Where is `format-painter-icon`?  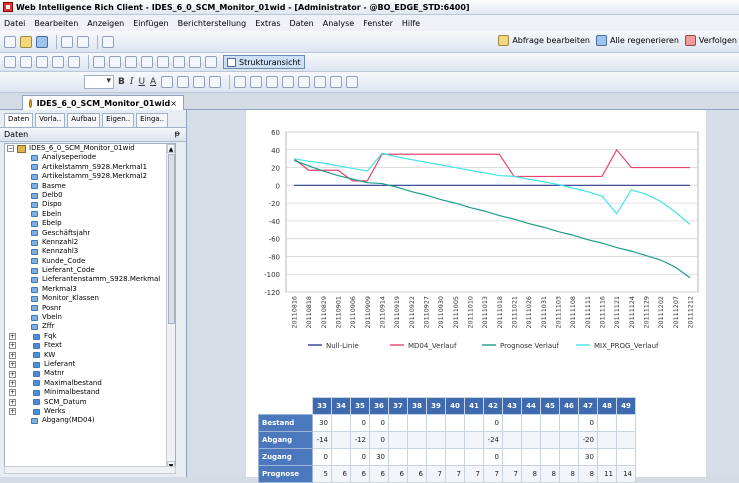
format-painter-icon is located at coordinates (352, 82).